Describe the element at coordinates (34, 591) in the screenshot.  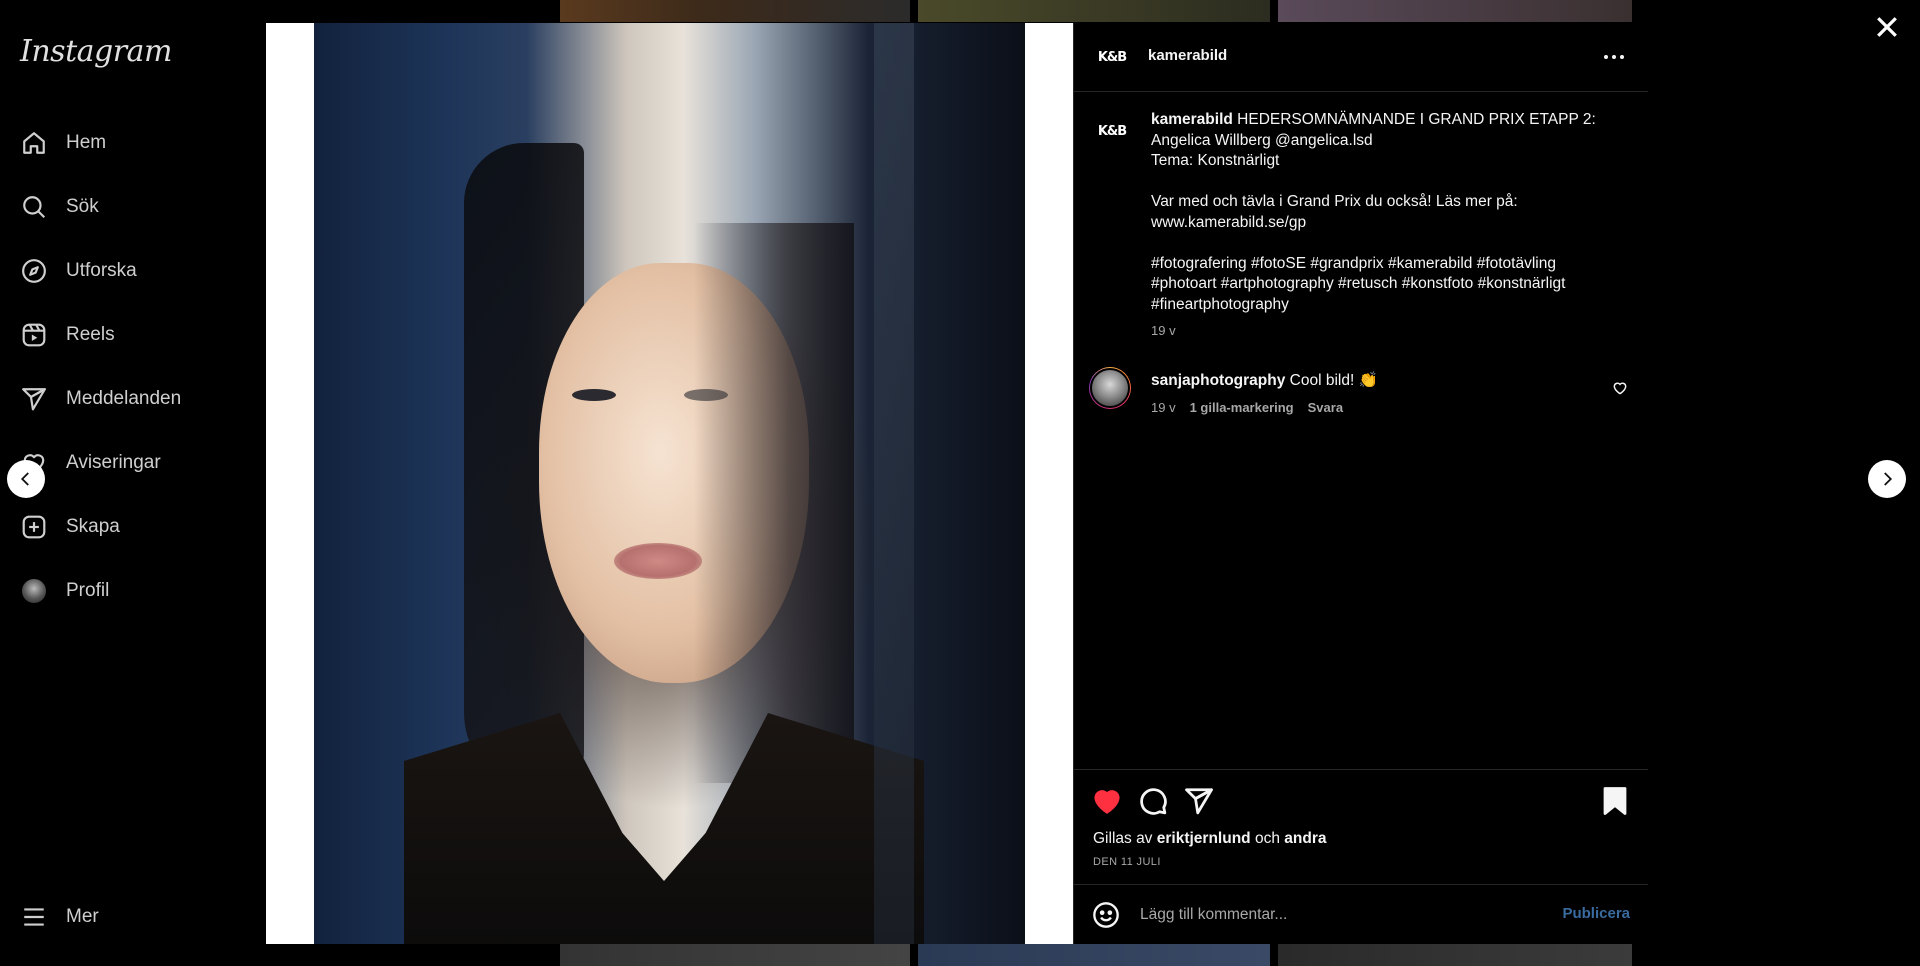
I see `profile-avatar` at that location.